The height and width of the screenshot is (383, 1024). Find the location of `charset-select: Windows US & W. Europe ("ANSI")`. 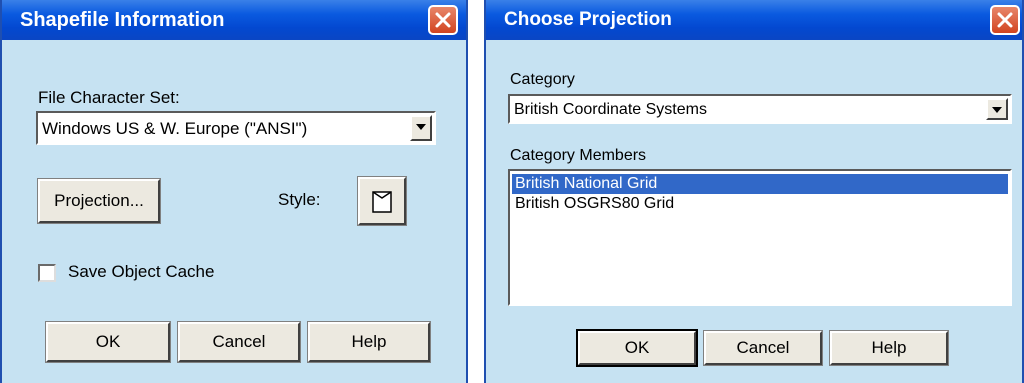

charset-select: Windows US & W. Europe ("ANSI") is located at coordinates (236, 128).